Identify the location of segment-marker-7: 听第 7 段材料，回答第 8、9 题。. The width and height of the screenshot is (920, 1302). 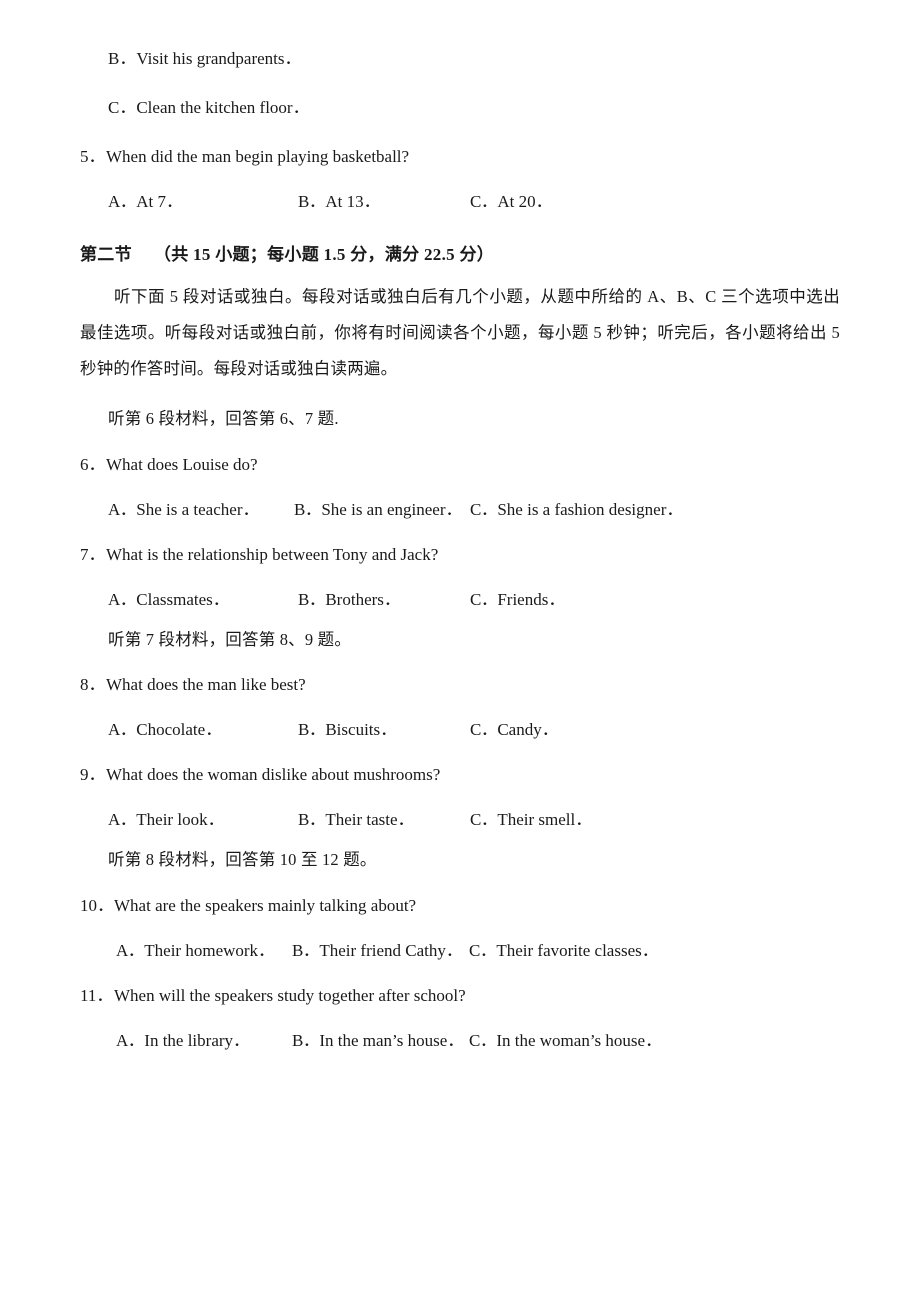
(230, 639).